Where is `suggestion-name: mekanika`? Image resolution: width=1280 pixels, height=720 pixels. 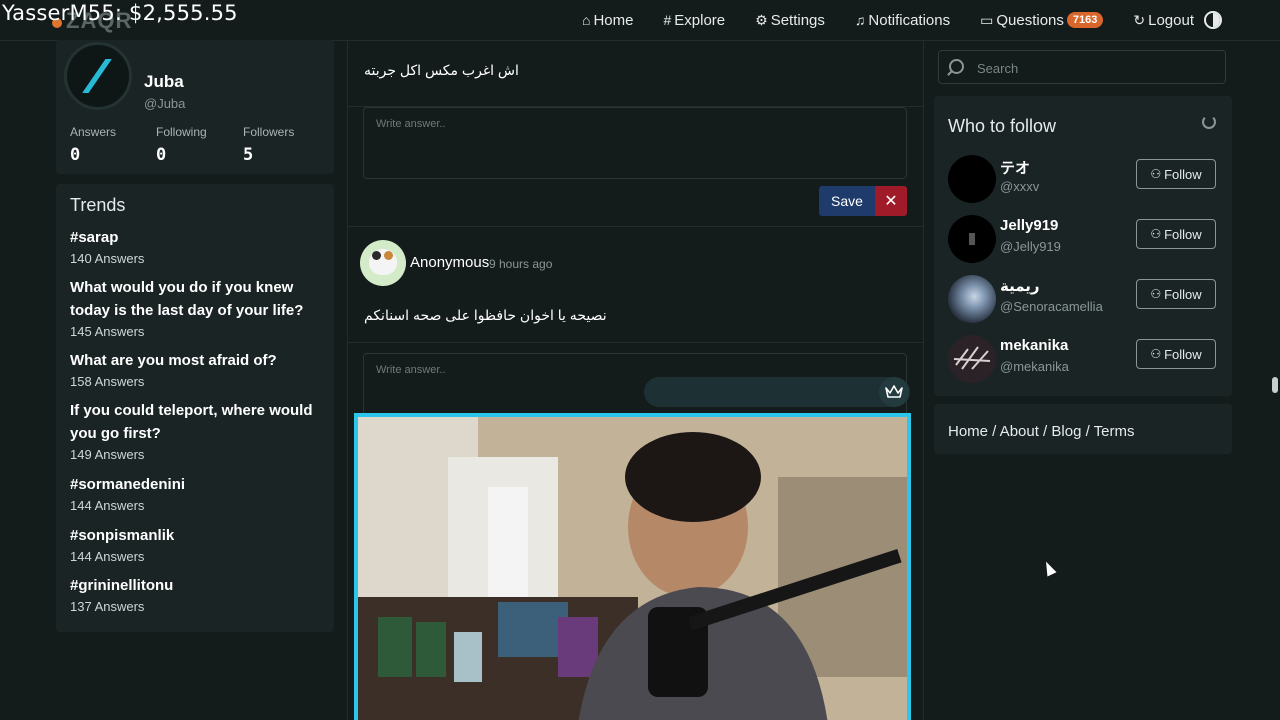
suggestion-name: mekanika is located at coordinates (1034, 345).